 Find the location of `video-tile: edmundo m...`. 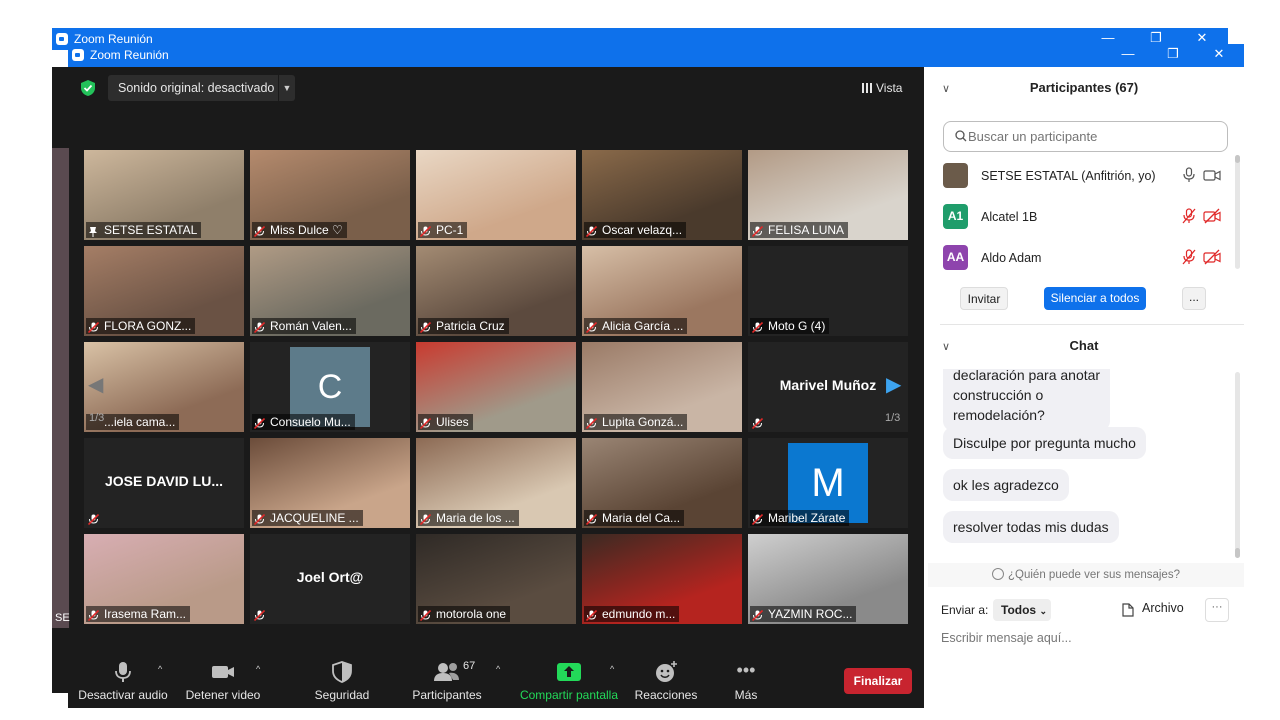

video-tile: edmundo m... is located at coordinates (662, 579).